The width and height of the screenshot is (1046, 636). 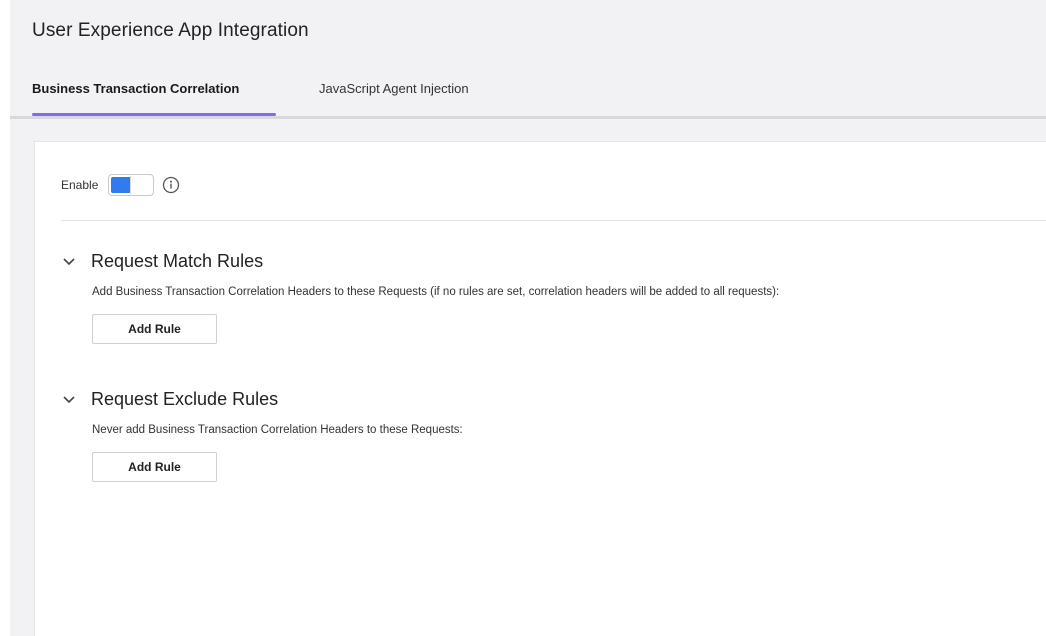 I want to click on info-circle-icon, so click(x=171, y=185).